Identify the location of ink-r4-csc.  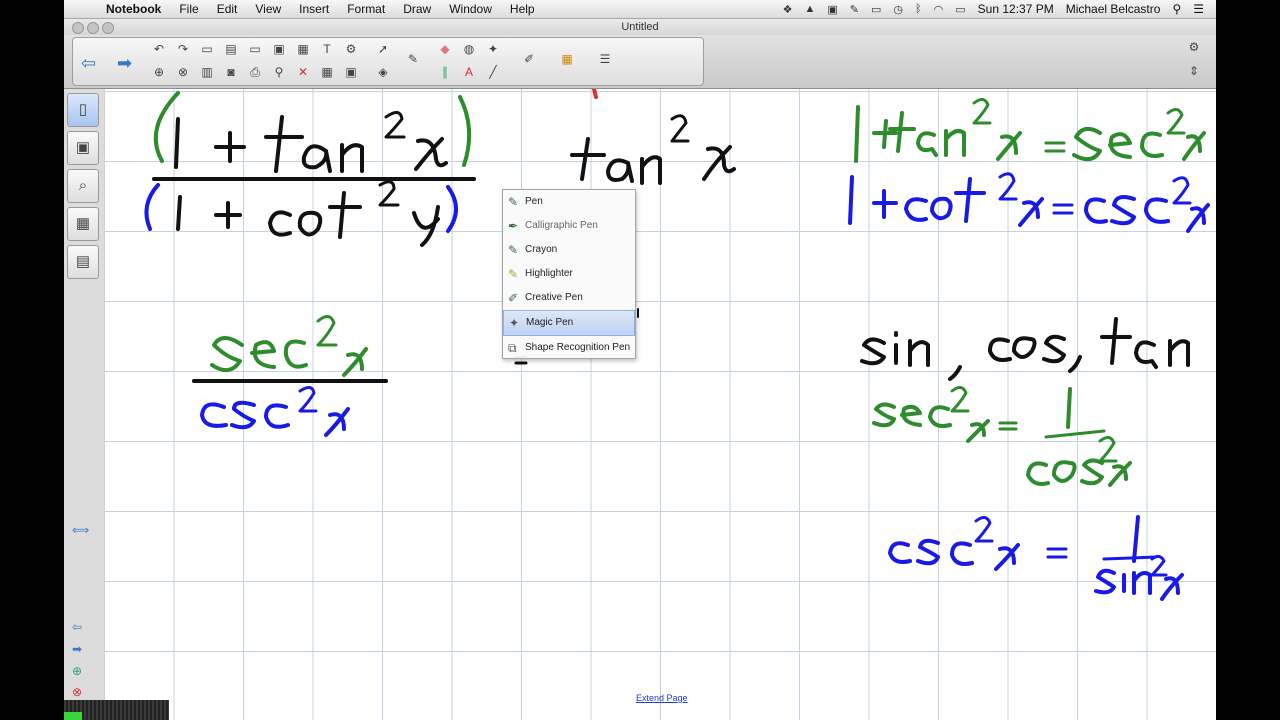
(931, 552).